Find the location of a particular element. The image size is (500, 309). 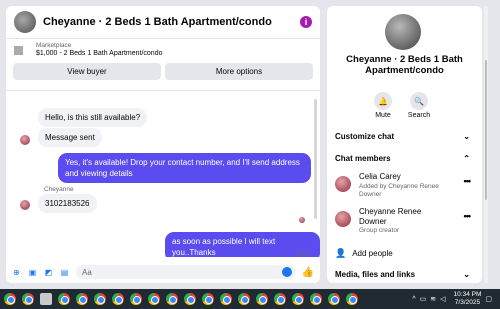

chevron-up-icon: ^ is located at coordinates (413, 299).